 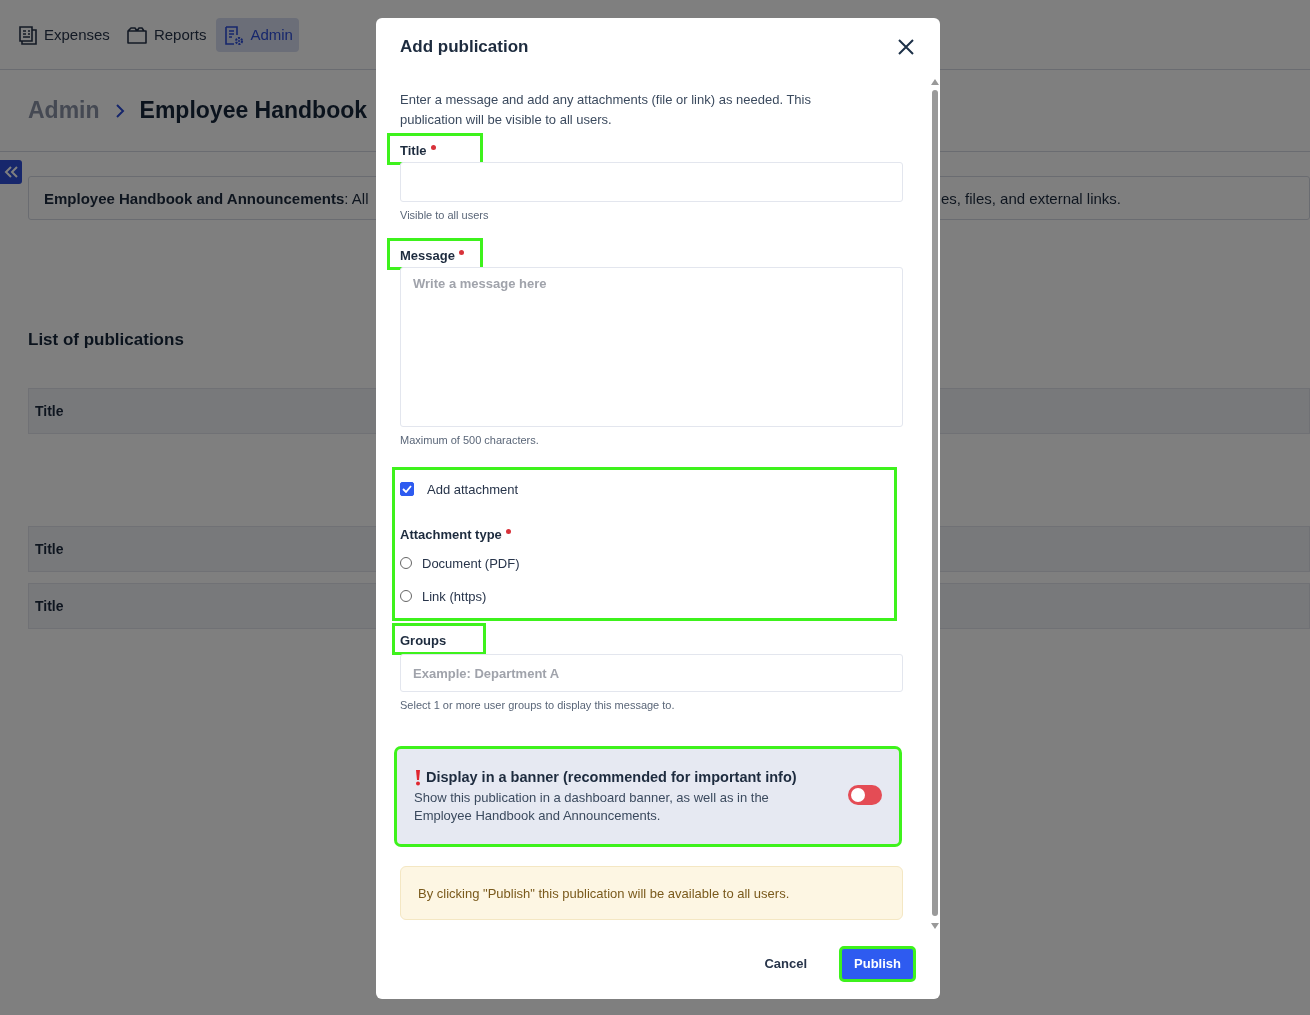 I want to click on intro-text: Enter a message and add any attachments (file or link) as needed. This publication will be visible to all users., so click(x=606, y=110).